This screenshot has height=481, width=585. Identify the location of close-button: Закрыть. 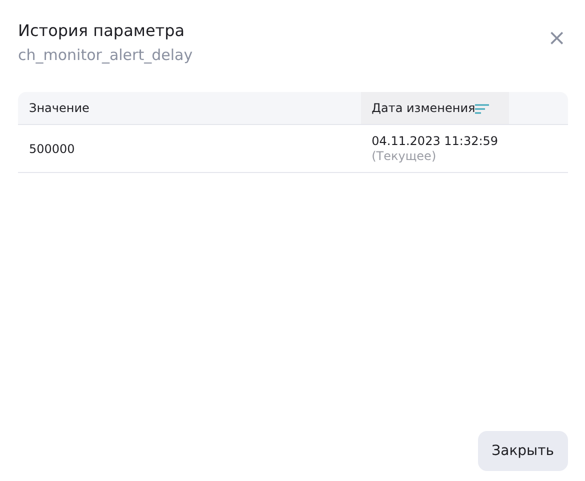
(523, 451).